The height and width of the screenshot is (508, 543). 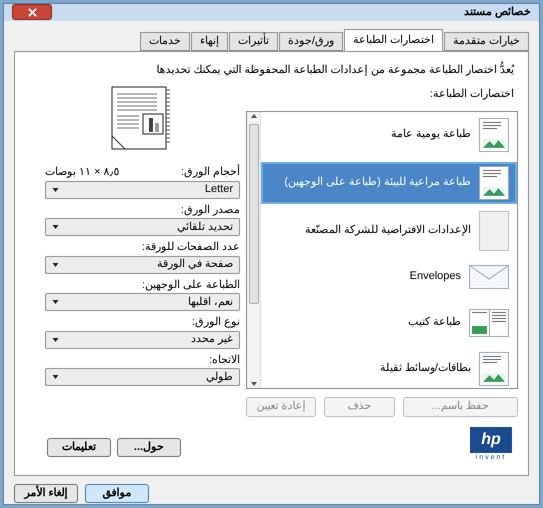 What do you see at coordinates (142, 339) in the screenshot?
I see `dropdown: غير محدد` at bounding box center [142, 339].